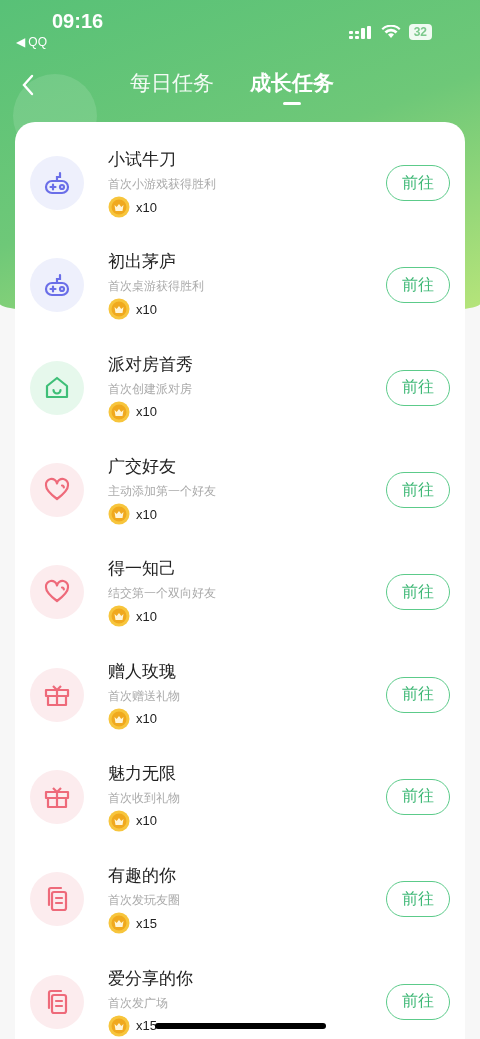 The height and width of the screenshot is (1039, 480). What do you see at coordinates (142, 569) in the screenshot?
I see `task-title: 得一知己` at bounding box center [142, 569].